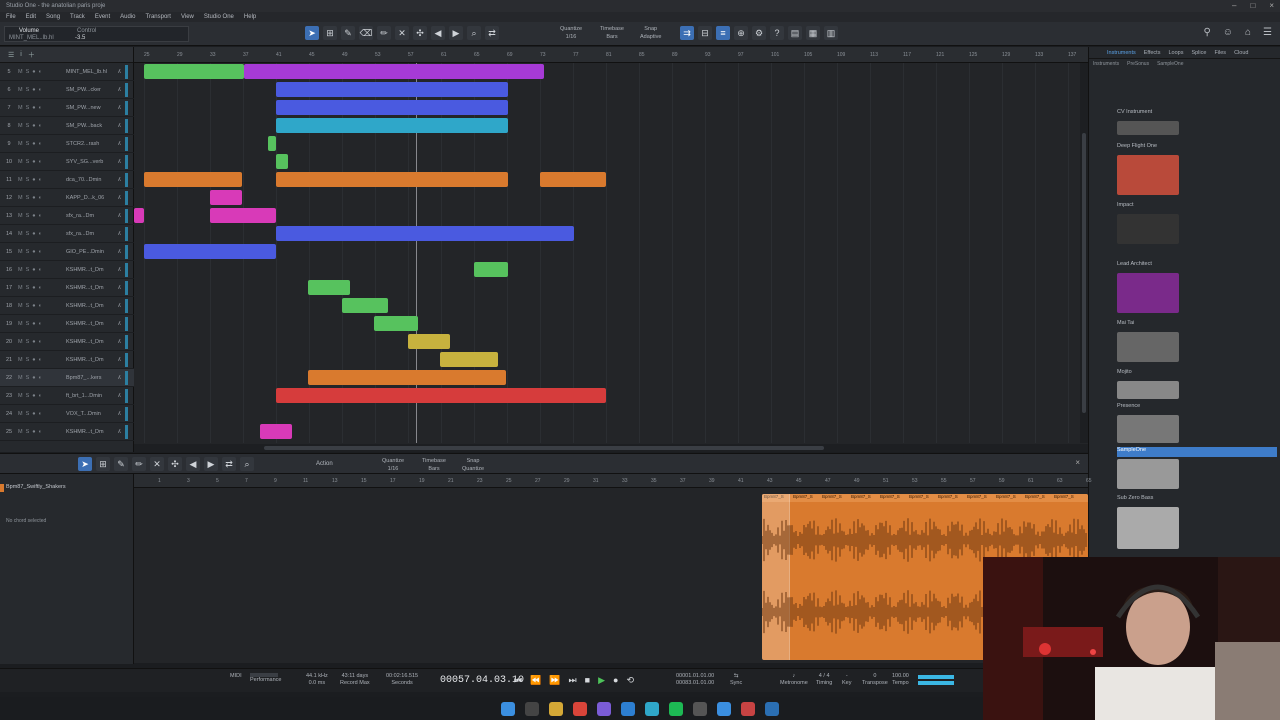 This screenshot has width=1280, height=720. Describe the element at coordinates (482, 680) in the screenshot. I see `position-display: 00057.04.03.10` at that location.